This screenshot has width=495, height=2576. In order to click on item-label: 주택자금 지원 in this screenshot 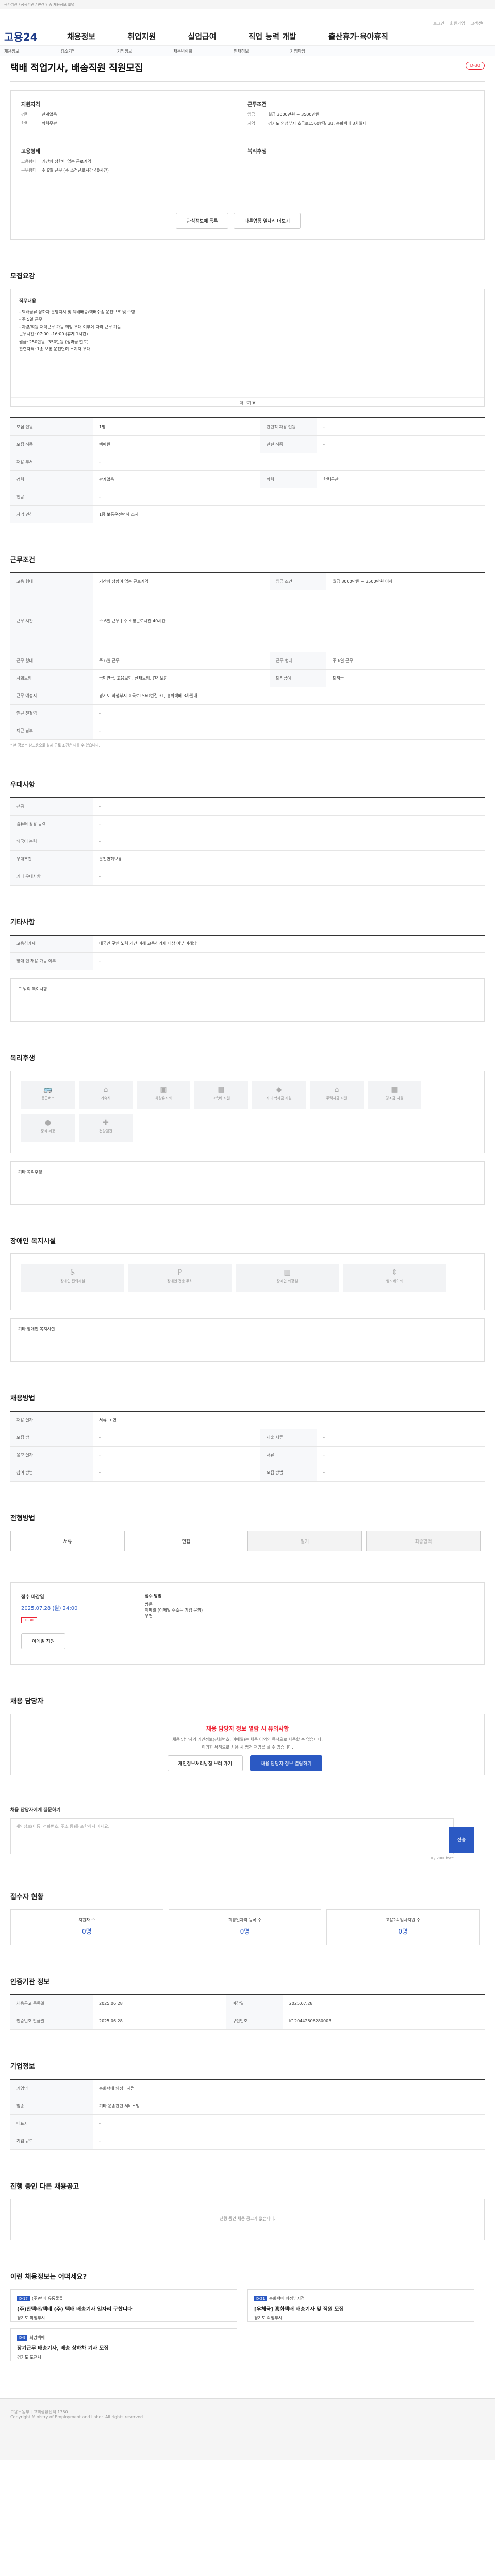, I will do `click(337, 1098)`.